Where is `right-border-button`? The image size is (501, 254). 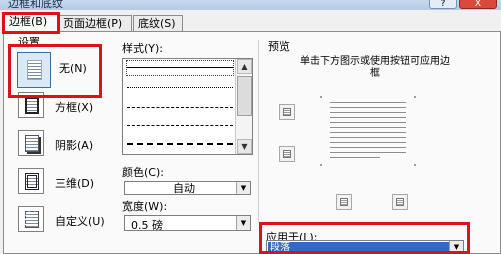 right-border-button is located at coordinates (400, 202).